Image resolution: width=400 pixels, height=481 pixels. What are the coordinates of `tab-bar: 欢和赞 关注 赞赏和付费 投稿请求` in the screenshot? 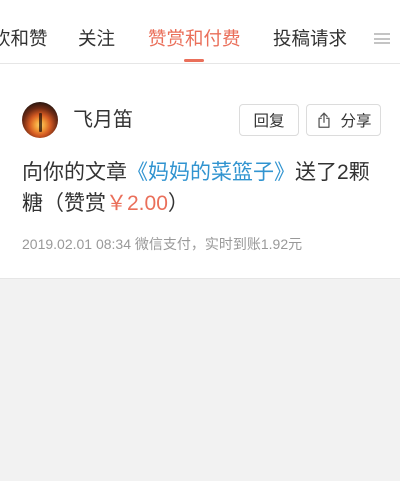 It's located at (200, 32).